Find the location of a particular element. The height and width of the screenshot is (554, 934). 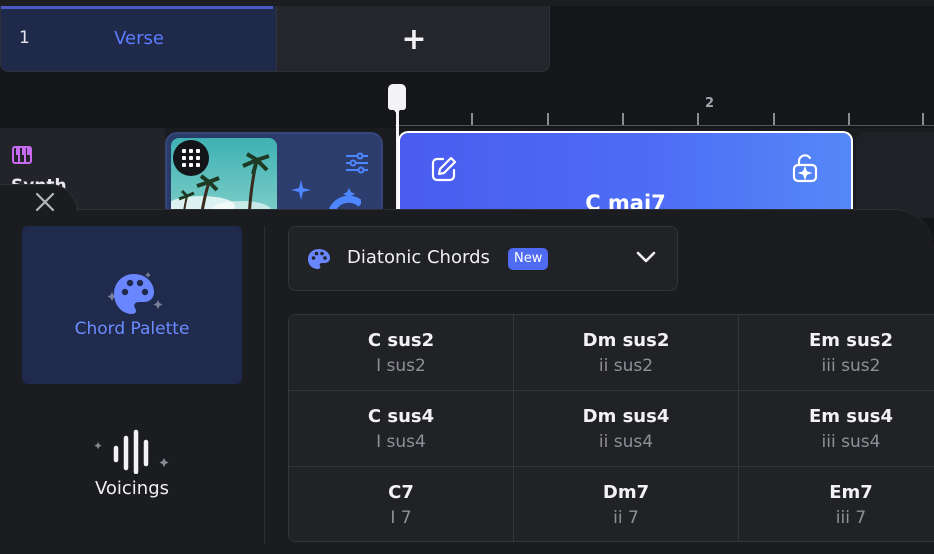

section-tab-verse: 1 Verse is located at coordinates (139, 38).